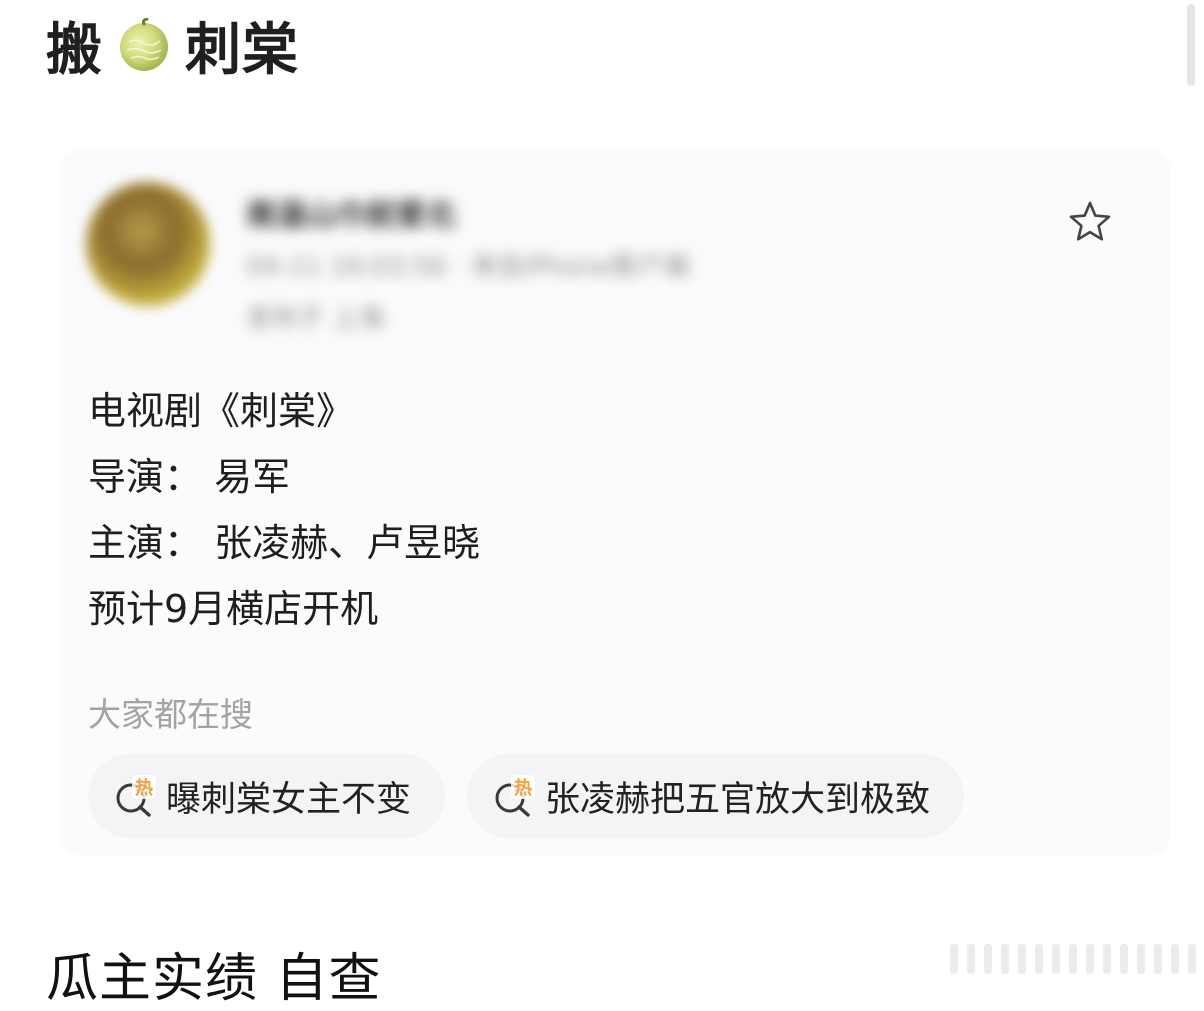  Describe the element at coordinates (214, 979) in the screenshot. I see `bottom-caption: 瓜主实绩 自查` at that location.